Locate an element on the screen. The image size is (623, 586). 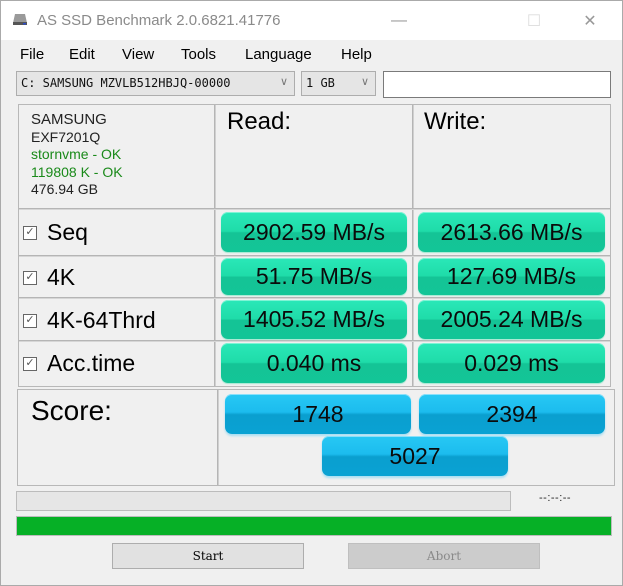
alignment-status: 119808 K - OK is located at coordinates (77, 171).